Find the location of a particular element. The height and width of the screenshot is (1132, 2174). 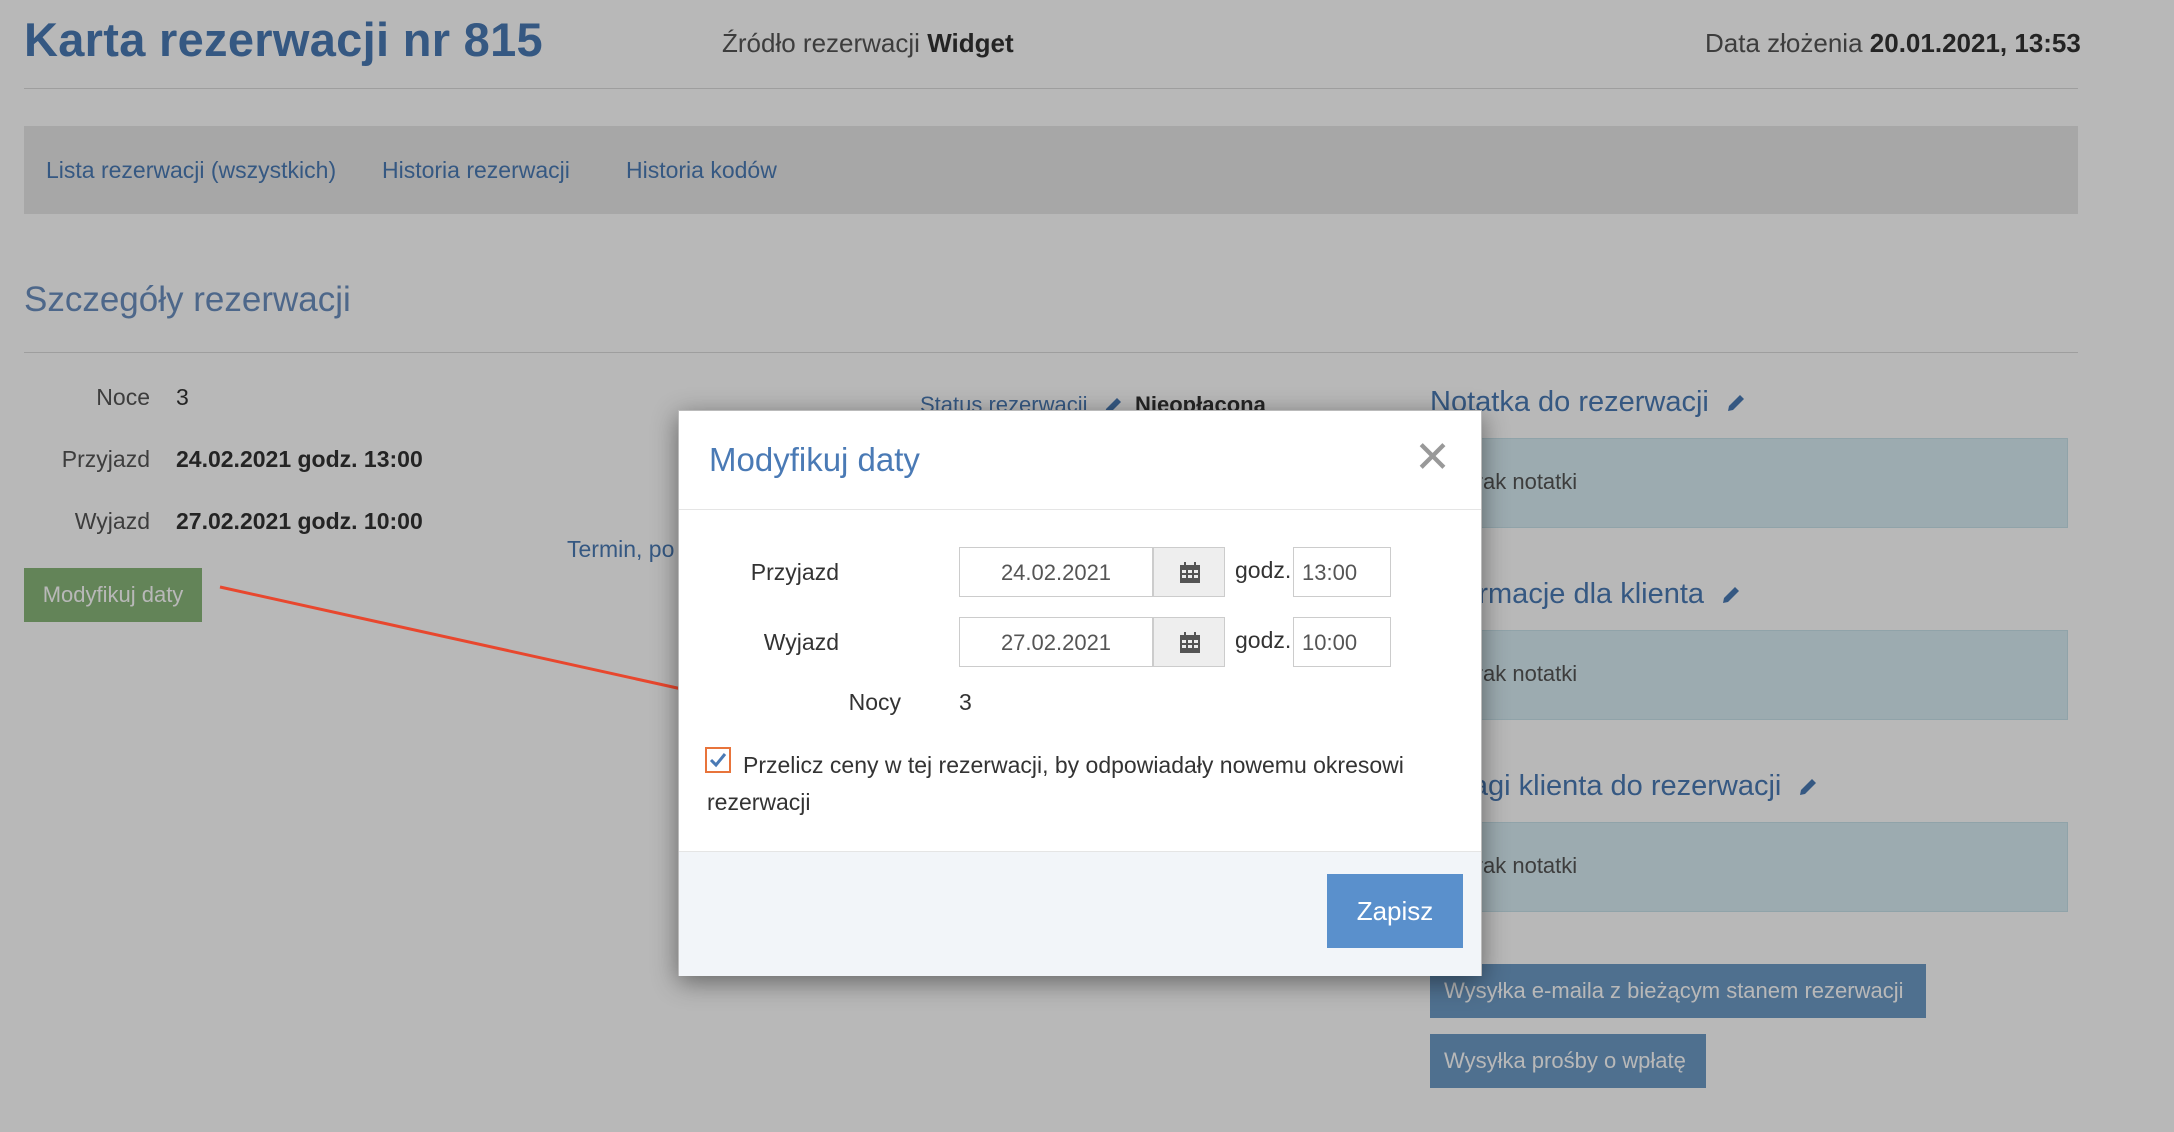

arrival-calendar-button is located at coordinates (1189, 572).